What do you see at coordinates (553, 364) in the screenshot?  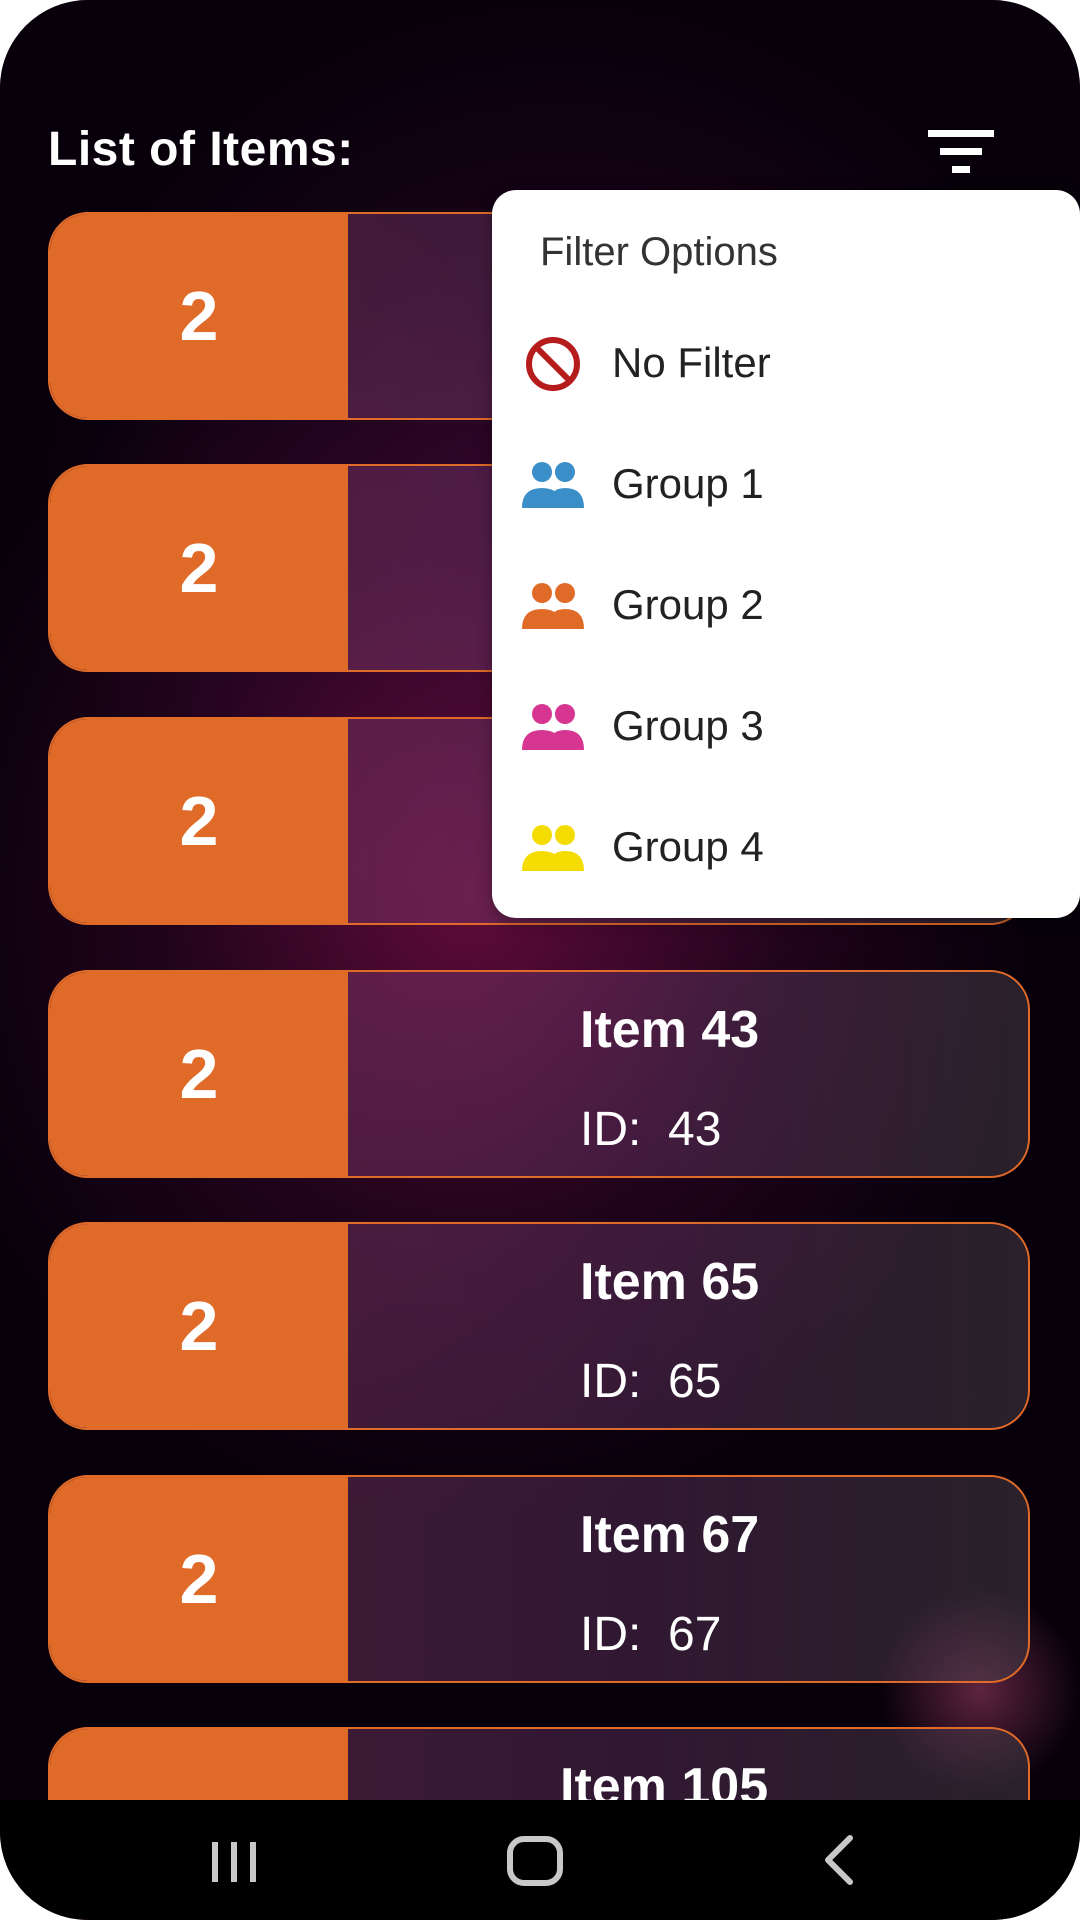 I see `block-icon` at bounding box center [553, 364].